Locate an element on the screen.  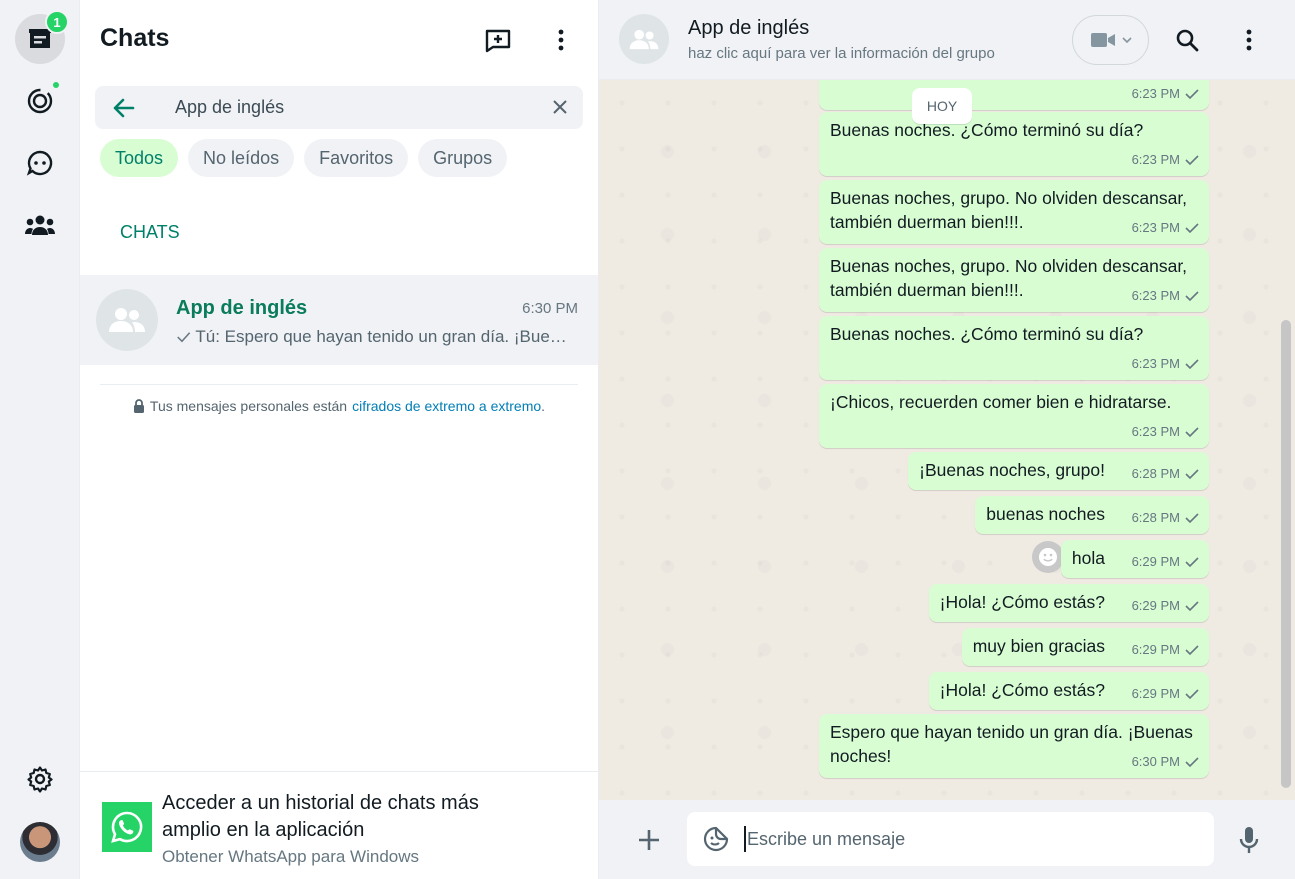
video-call-button is located at coordinates (1110, 40).